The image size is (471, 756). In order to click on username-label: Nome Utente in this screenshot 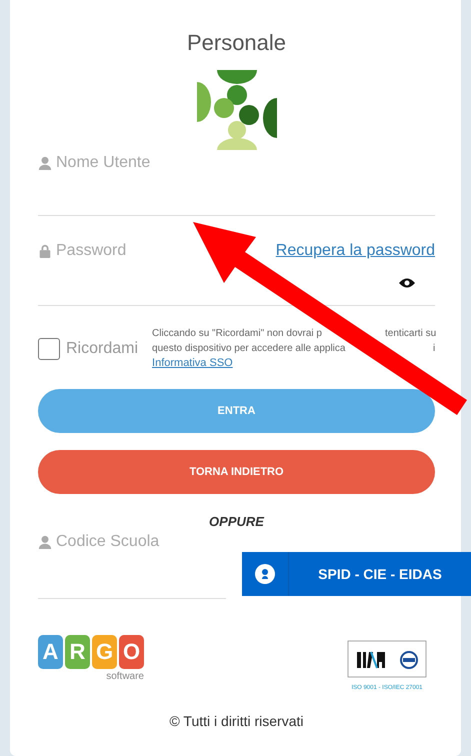, I will do `click(94, 163)`.